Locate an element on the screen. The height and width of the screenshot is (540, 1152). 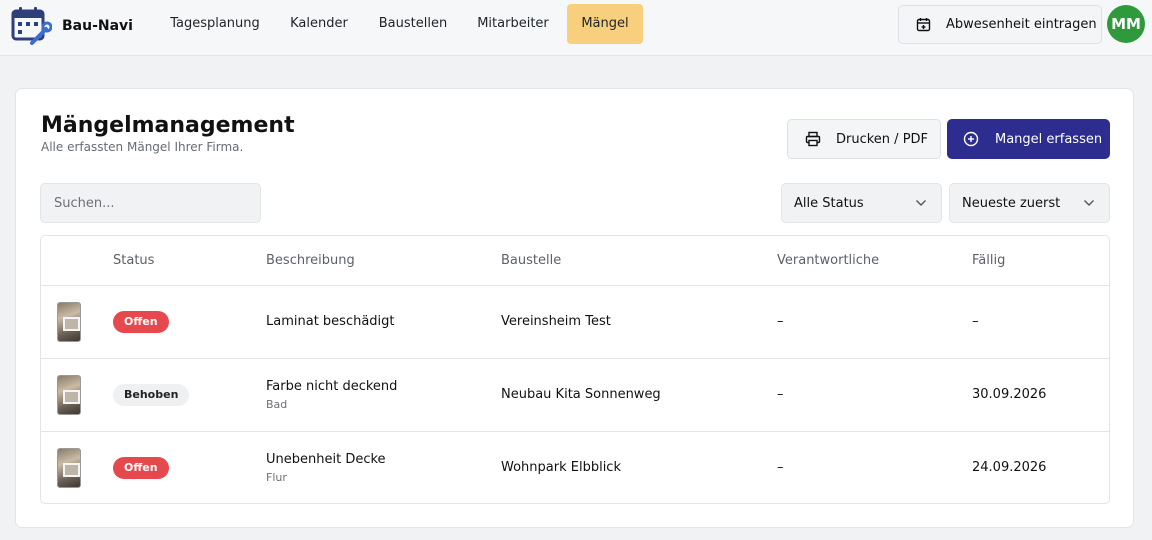
print-pdf-button: Drucken / PDF is located at coordinates (864, 139).